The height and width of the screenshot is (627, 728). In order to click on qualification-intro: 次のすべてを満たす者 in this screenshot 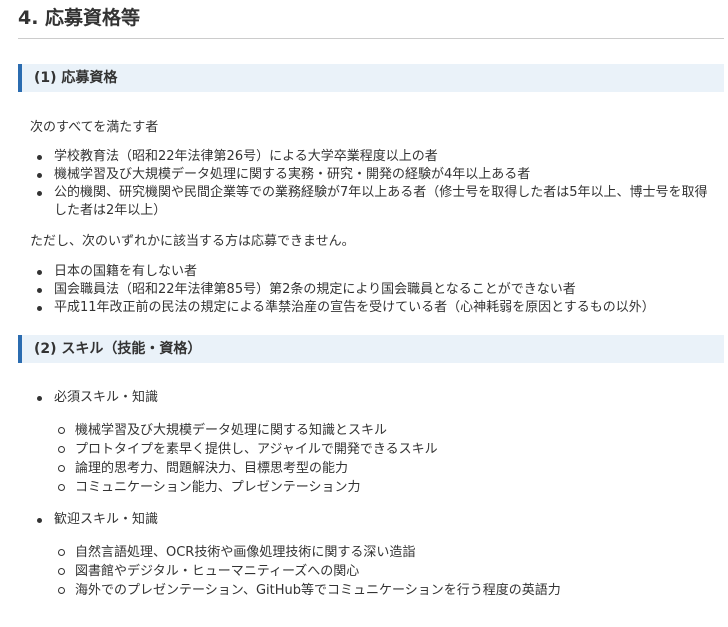, I will do `click(94, 127)`.